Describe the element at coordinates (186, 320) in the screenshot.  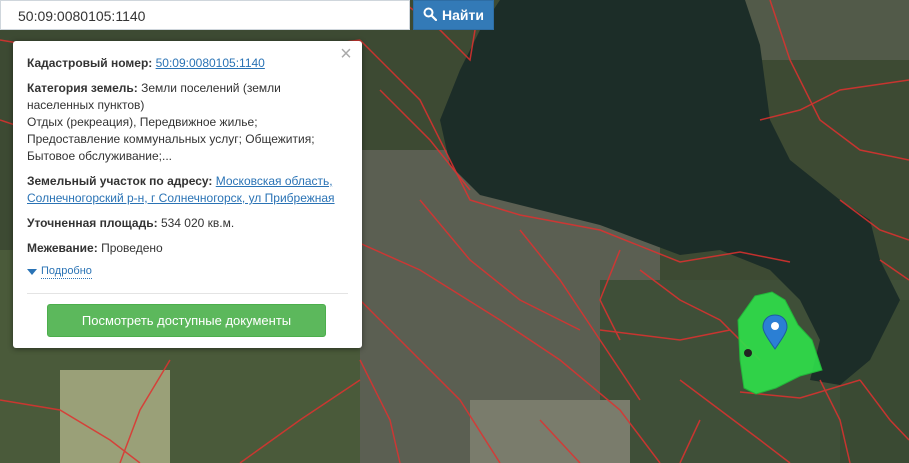
I see `view-documents-button: Посмотреть доступные документы` at that location.